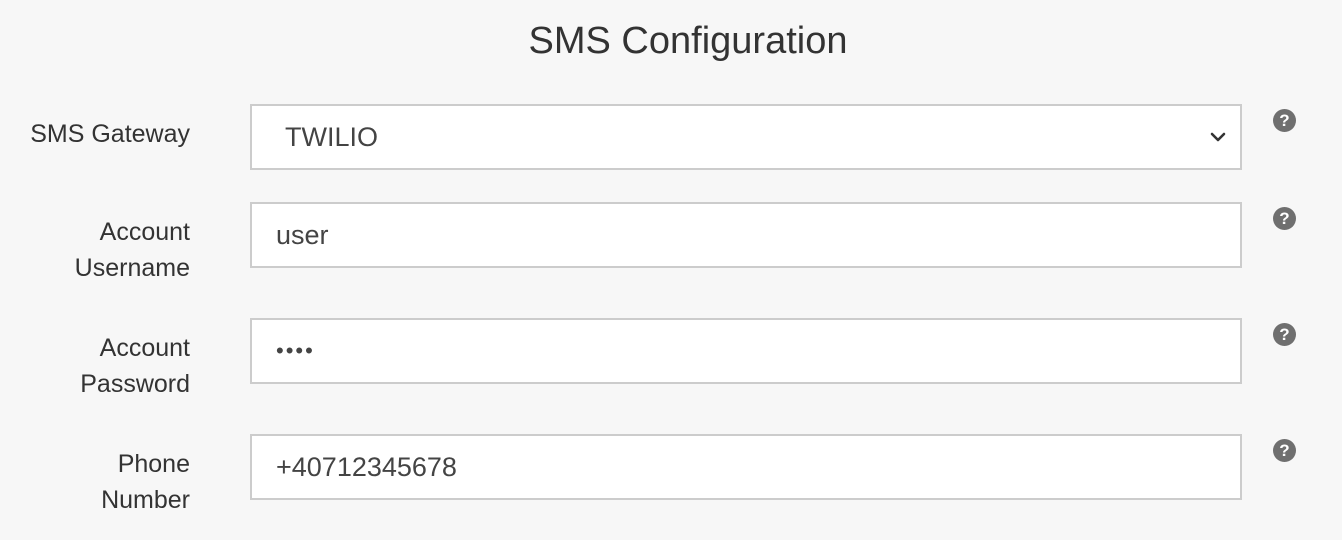 This screenshot has width=1342, height=540. I want to click on phone-number-input, so click(746, 467).